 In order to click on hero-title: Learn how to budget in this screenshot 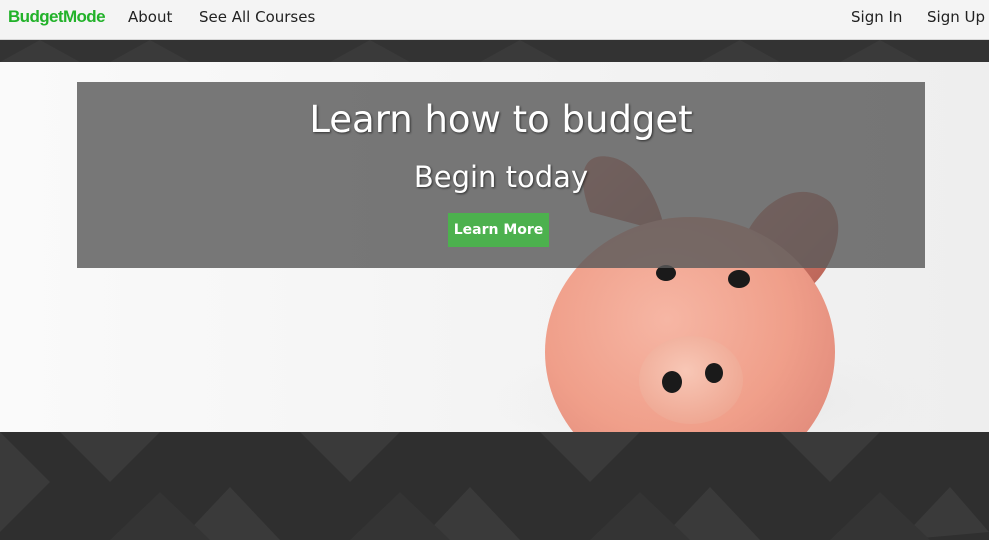, I will do `click(501, 119)`.